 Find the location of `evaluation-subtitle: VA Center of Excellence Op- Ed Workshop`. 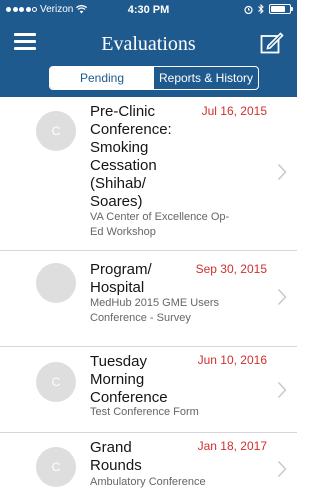

evaluation-subtitle: VA Center of Excellence Op- Ed Workshop is located at coordinates (160, 224).